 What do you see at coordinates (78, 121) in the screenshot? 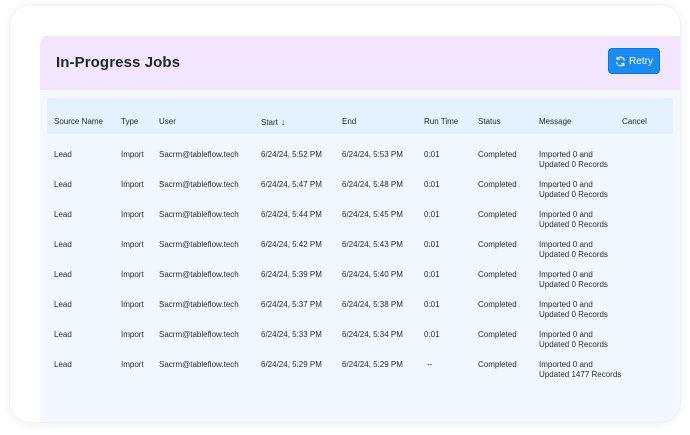
I see `column-source-name: Source Name` at bounding box center [78, 121].